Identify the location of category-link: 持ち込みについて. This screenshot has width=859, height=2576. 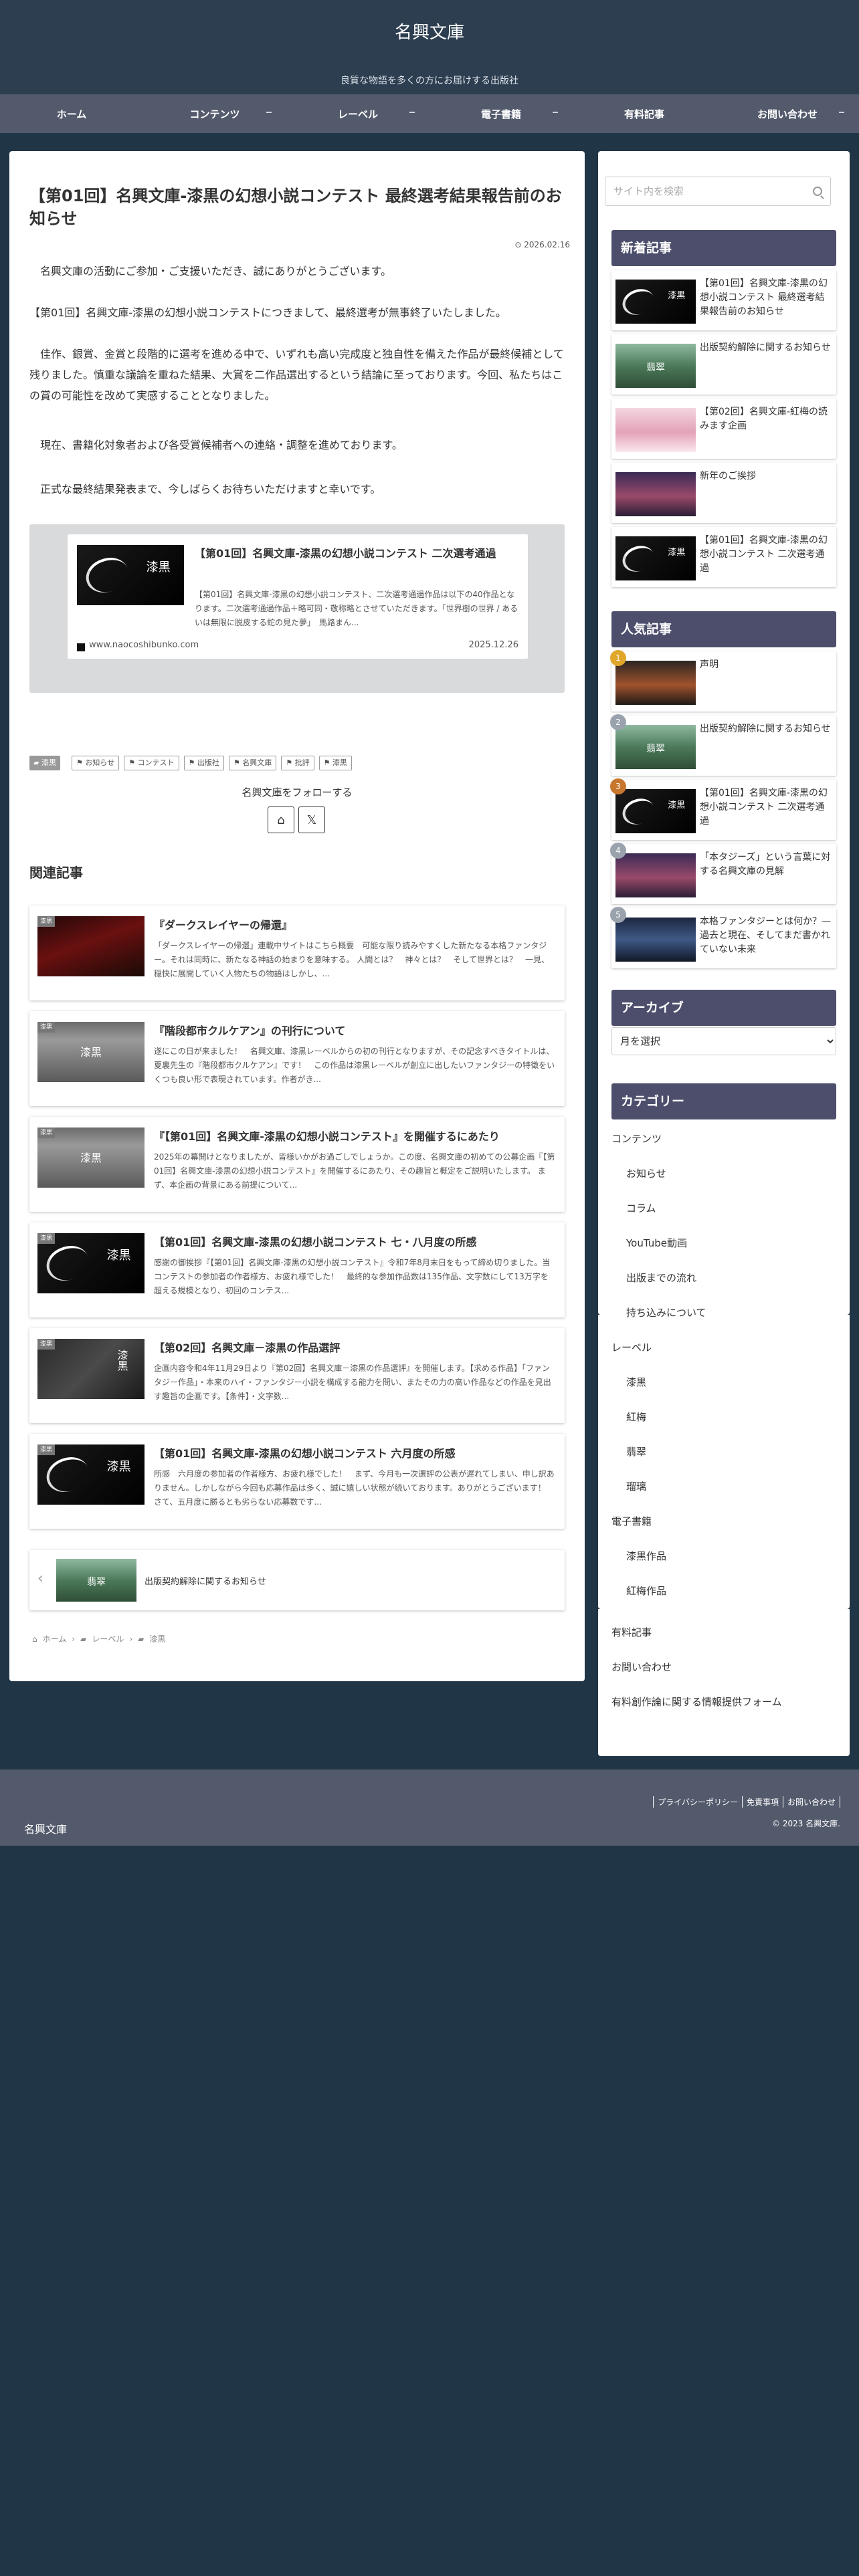
(666, 1312).